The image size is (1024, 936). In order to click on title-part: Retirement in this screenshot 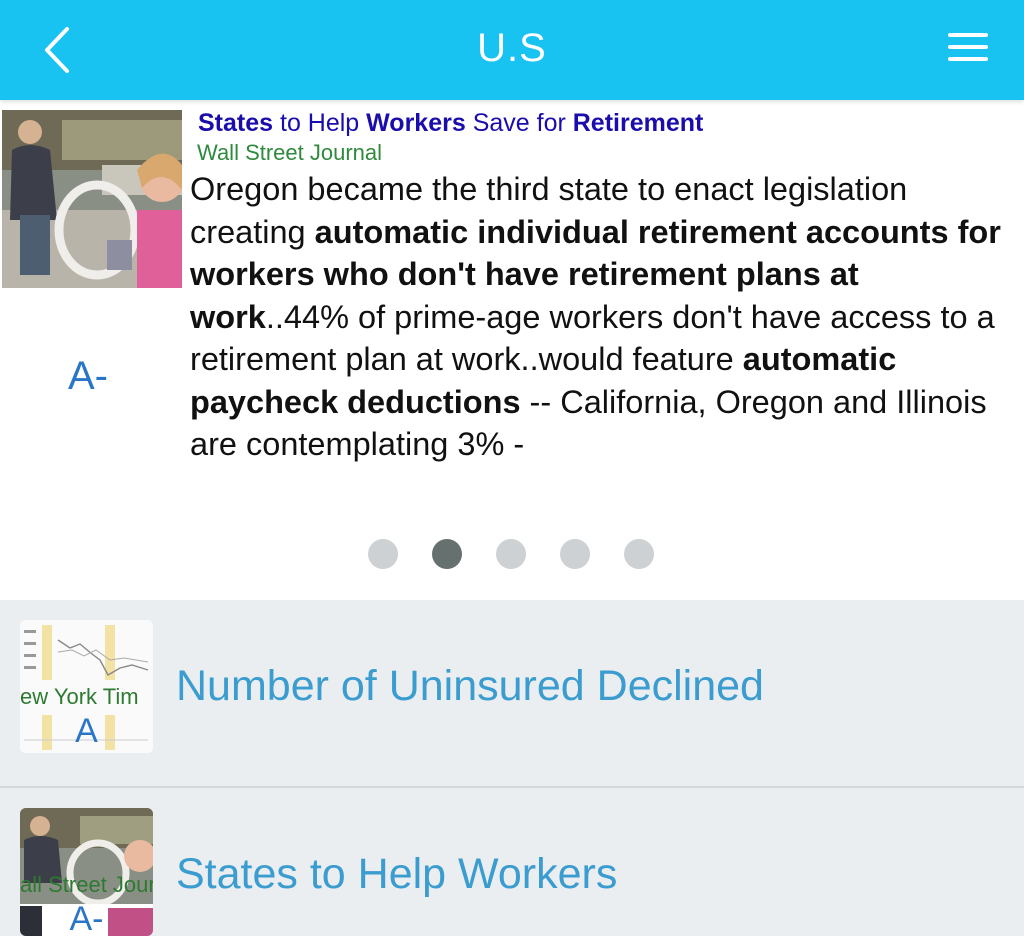, I will do `click(638, 123)`.